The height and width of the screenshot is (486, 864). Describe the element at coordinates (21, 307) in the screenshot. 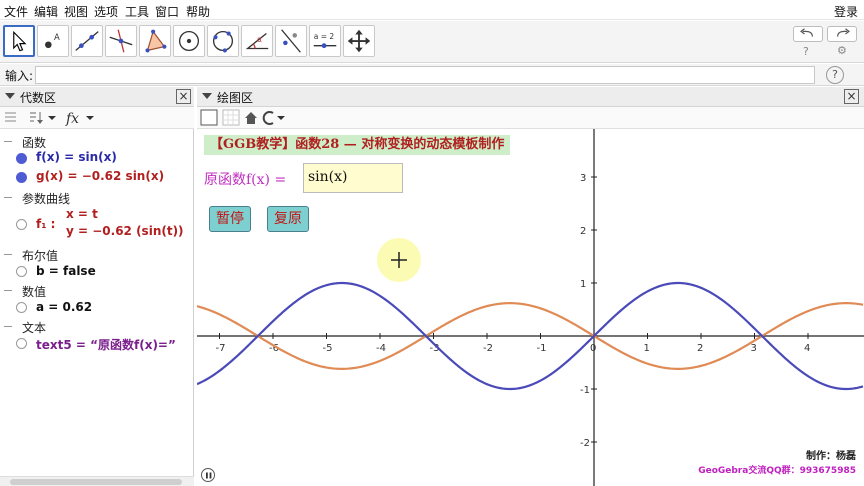

I see `visibility-toggle-a` at that location.